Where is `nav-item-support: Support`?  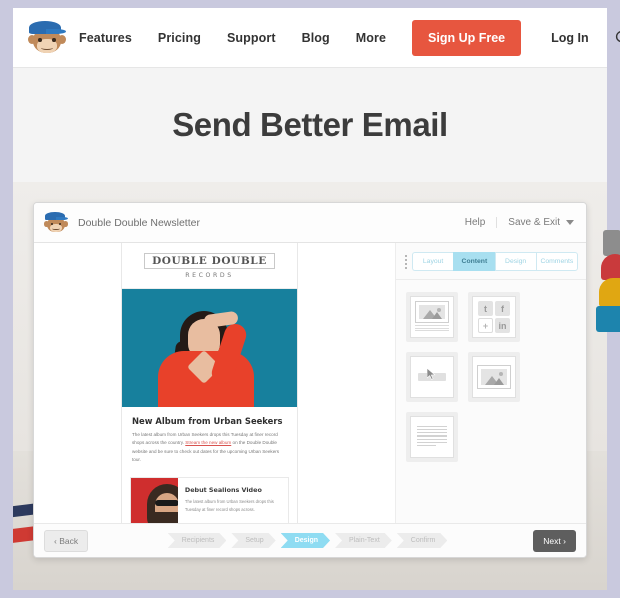 nav-item-support: Support is located at coordinates (251, 38).